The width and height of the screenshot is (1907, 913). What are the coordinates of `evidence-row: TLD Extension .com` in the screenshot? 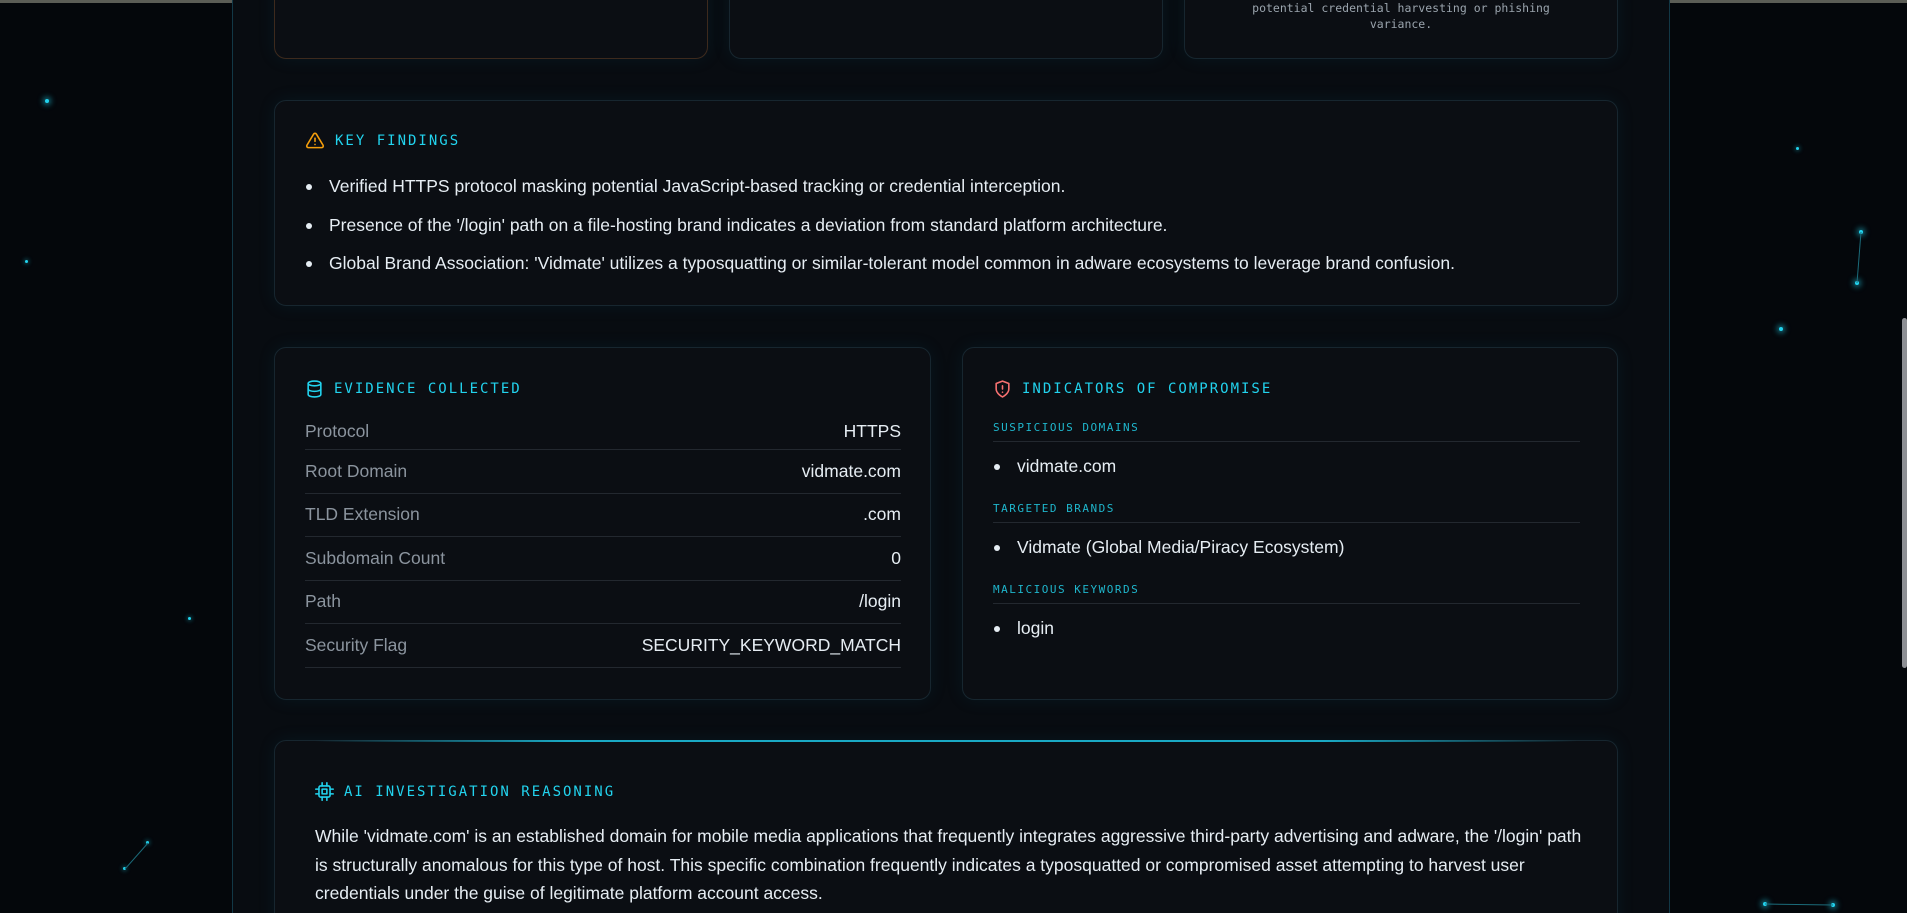 It's located at (603, 515).